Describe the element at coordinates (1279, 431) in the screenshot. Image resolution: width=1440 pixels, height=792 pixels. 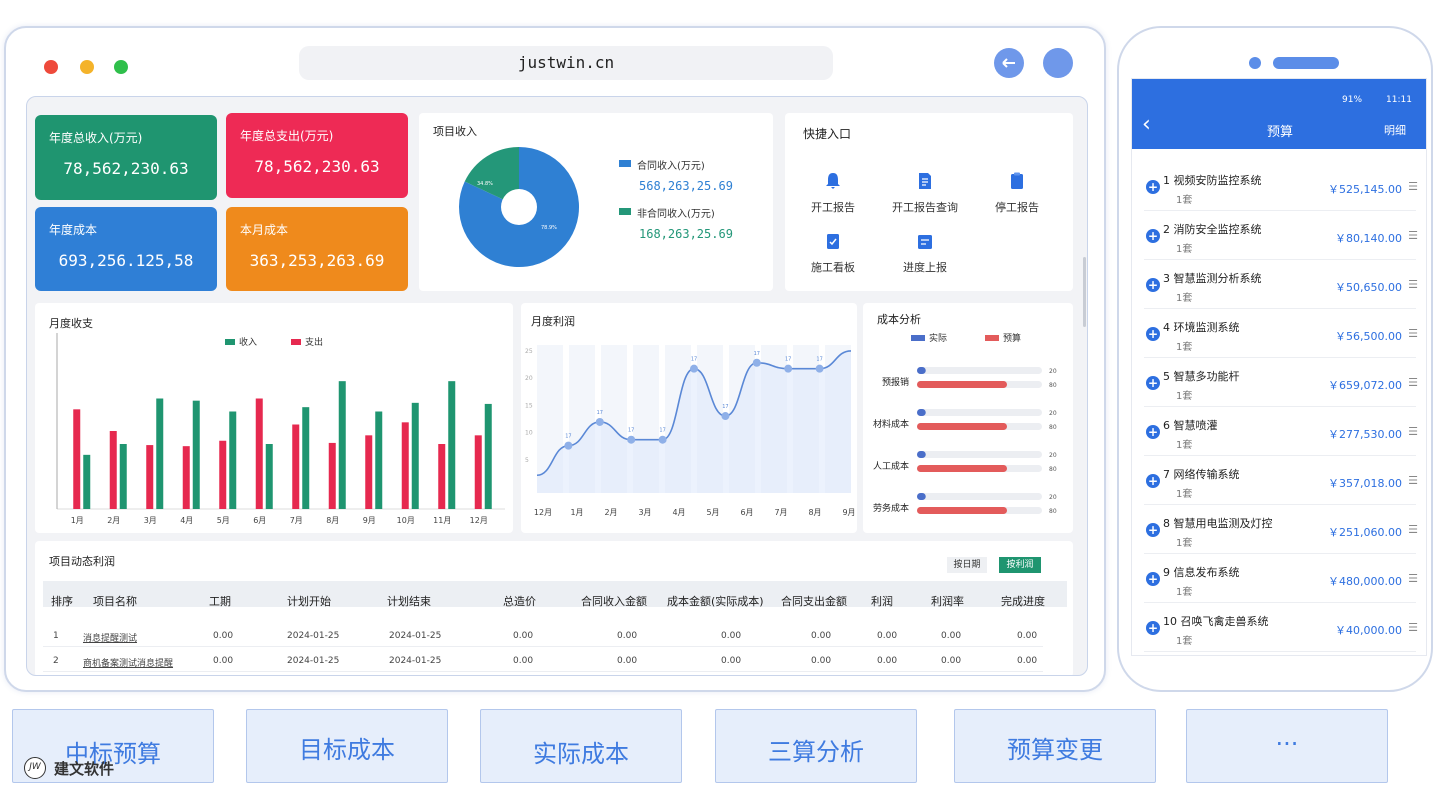
I see `budget-list-item: + 6 智慧喷灌 1套 ￥277,530.00 ☰` at that location.